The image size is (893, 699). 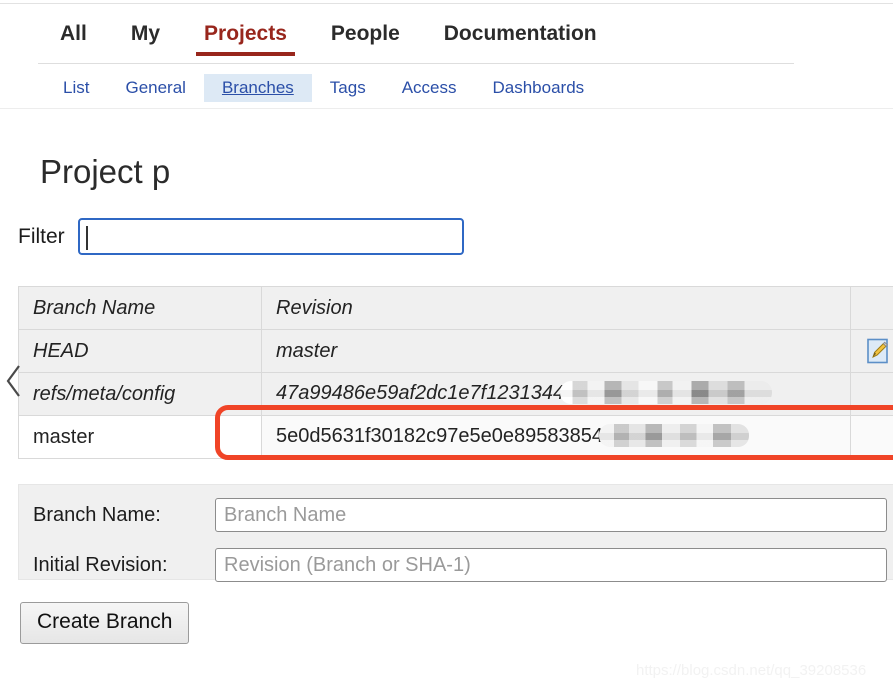 I want to click on initial-revision-label: Initial Revision:, so click(x=100, y=564).